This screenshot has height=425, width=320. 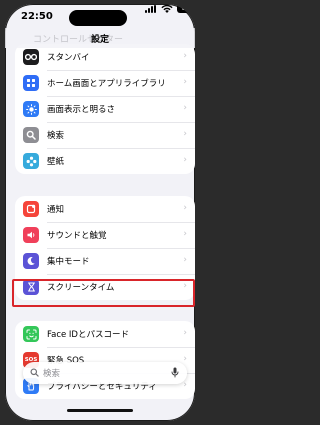 What do you see at coordinates (81, 110) in the screenshot?
I see `row-label: 画面表示と明るさ` at bounding box center [81, 110].